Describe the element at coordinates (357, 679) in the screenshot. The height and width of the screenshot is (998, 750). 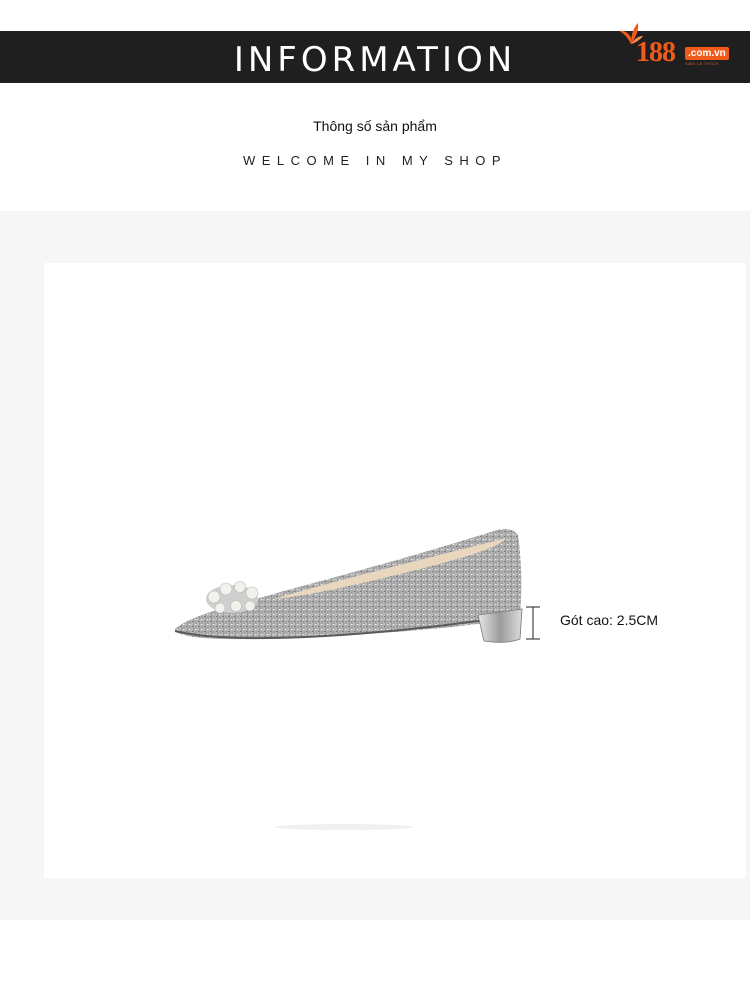
I see `shoe-image` at that location.